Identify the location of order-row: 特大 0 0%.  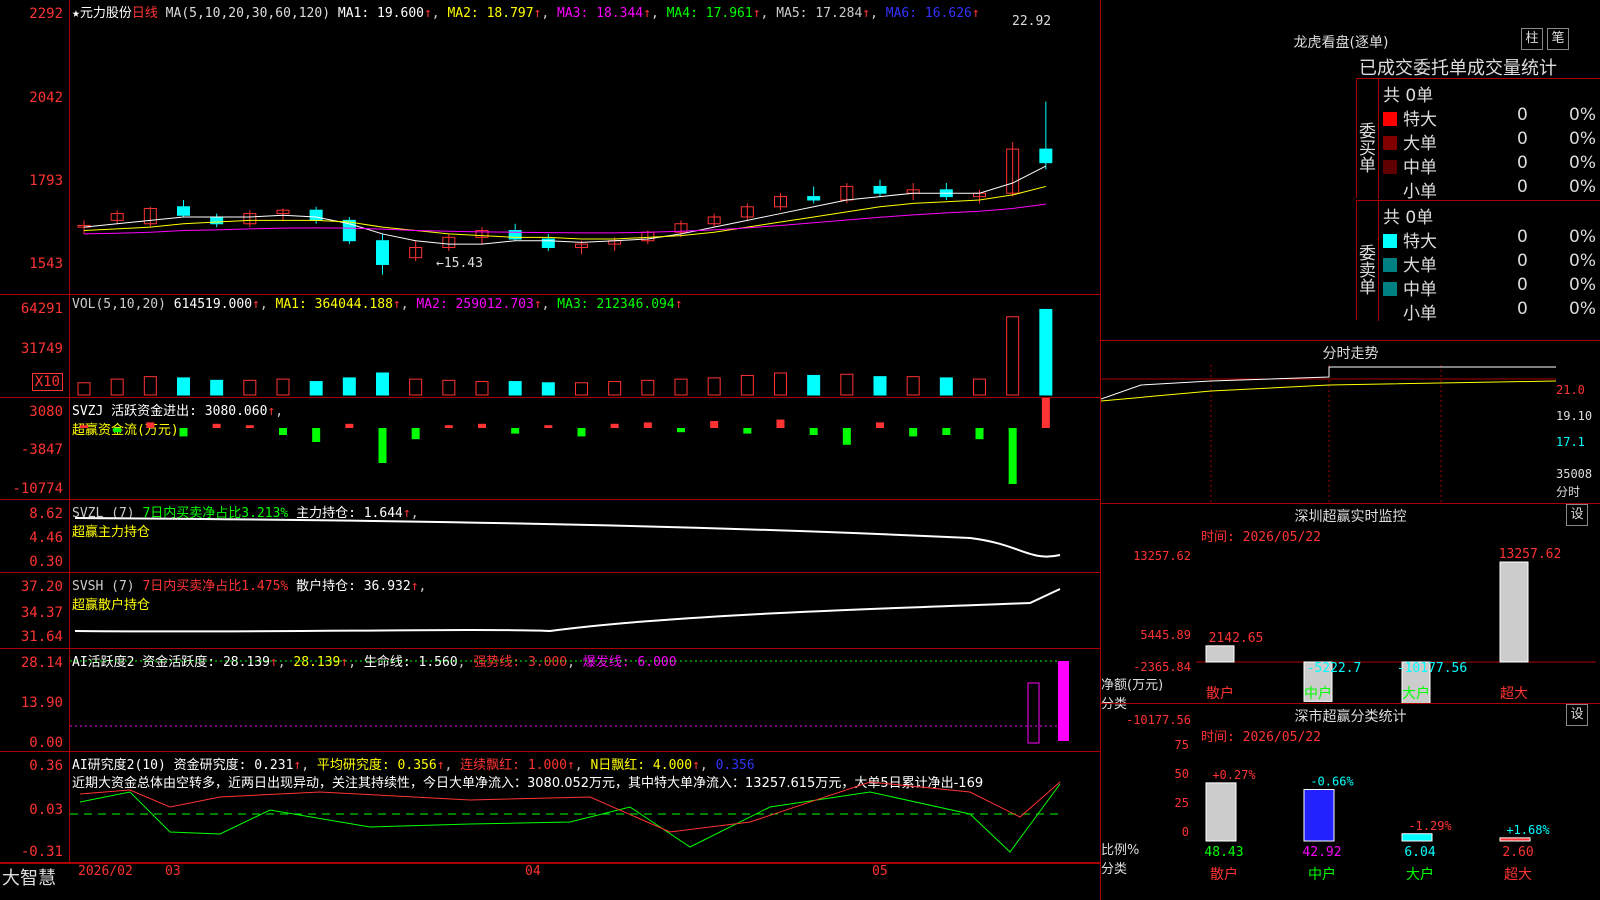
(1491, 239).